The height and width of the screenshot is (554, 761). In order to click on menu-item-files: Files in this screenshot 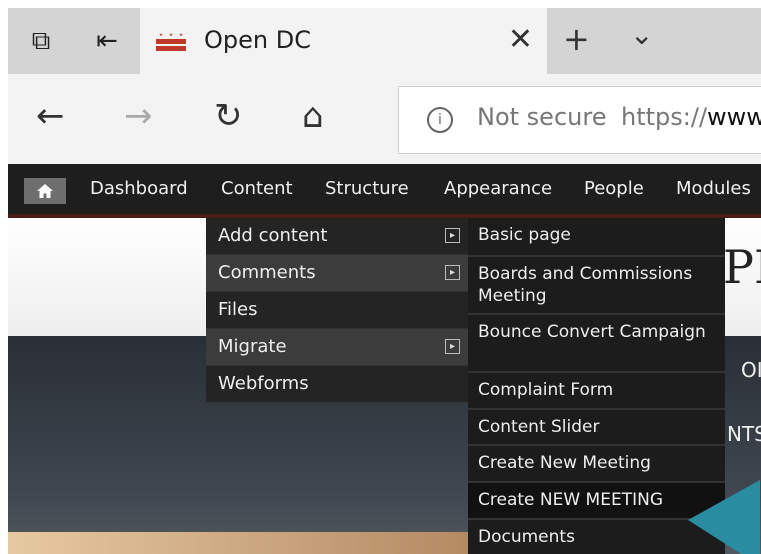, I will do `click(338, 310)`.